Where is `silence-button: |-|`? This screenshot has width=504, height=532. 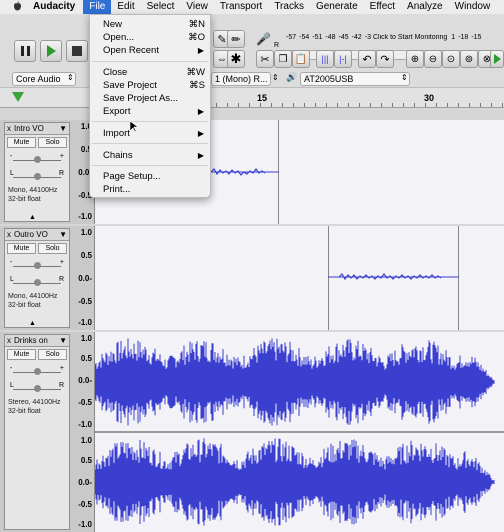
silence-button: |-| is located at coordinates (343, 59).